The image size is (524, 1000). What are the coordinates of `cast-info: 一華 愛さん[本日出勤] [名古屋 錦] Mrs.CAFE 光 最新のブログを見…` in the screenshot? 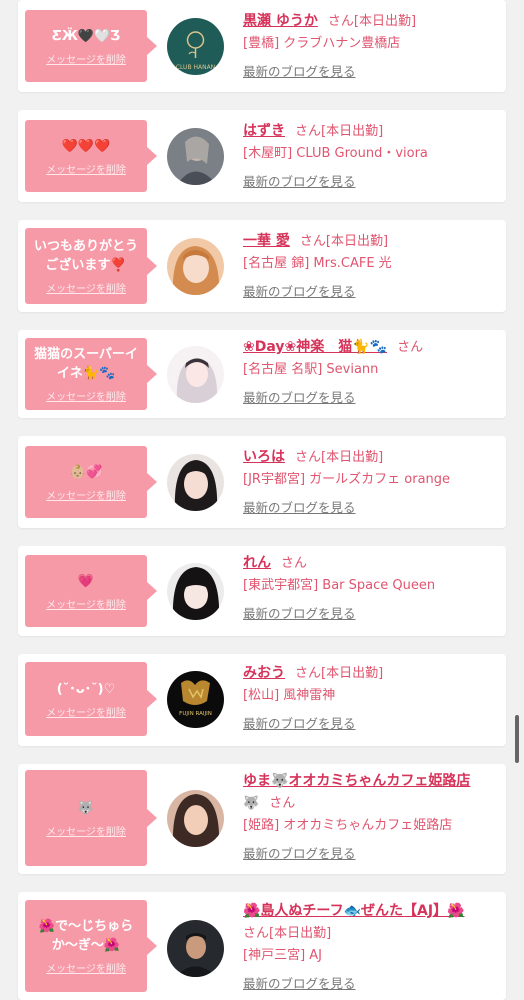 It's located at (373, 265).